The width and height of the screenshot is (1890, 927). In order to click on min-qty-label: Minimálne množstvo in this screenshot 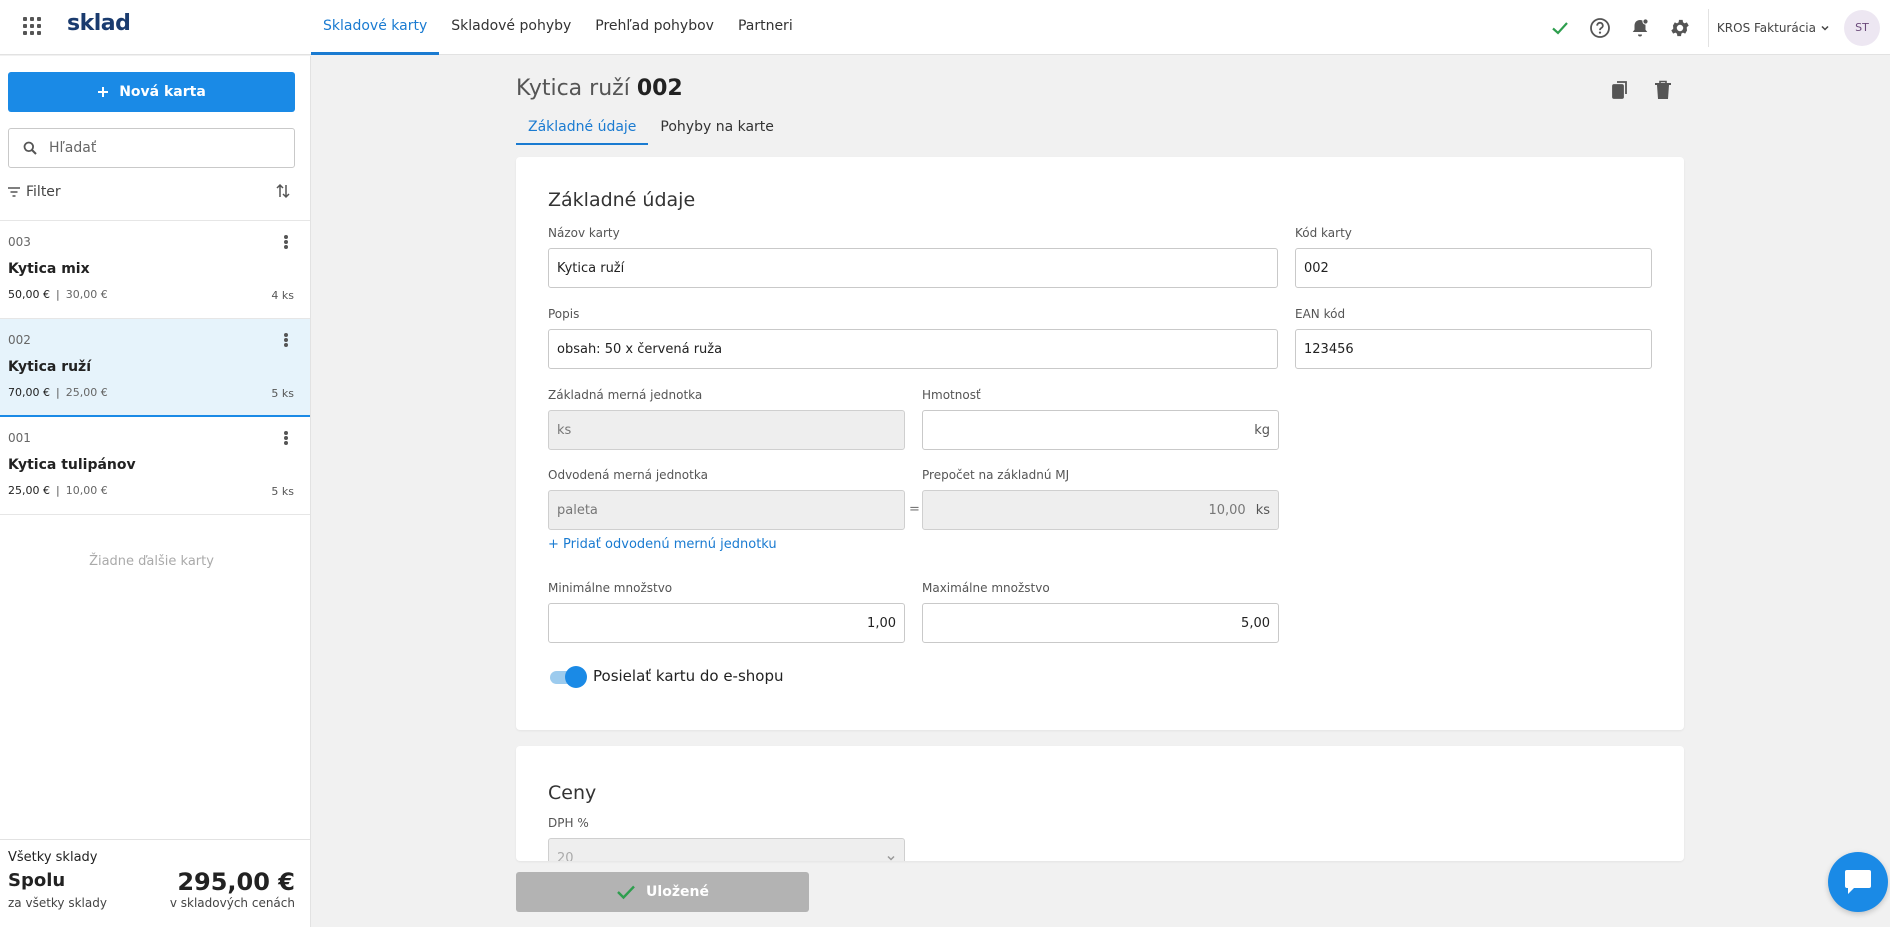, I will do `click(610, 588)`.